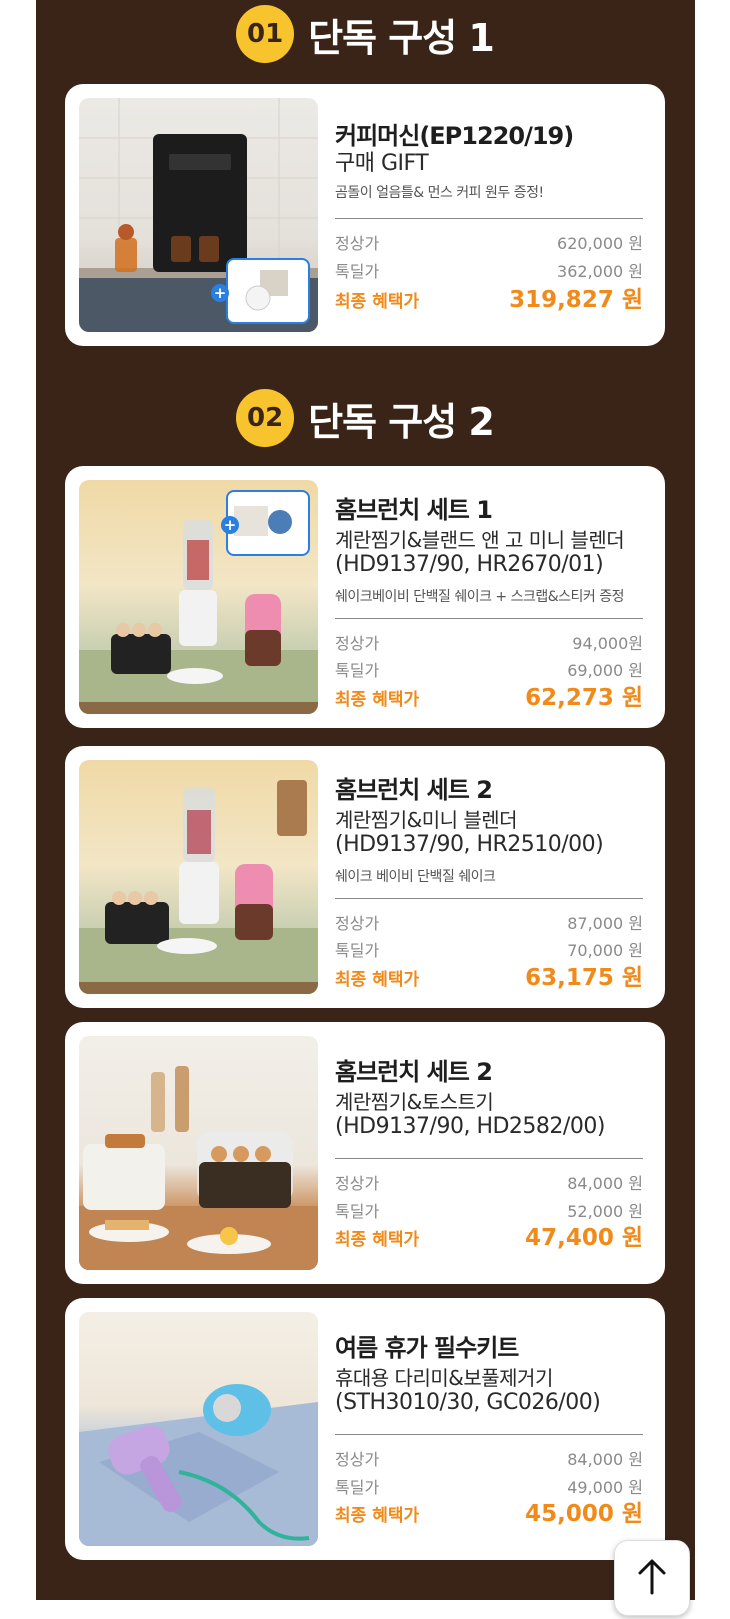  Describe the element at coordinates (489, 642) in the screenshot. I see `regular-price-row: 정상가 94,000원` at that location.